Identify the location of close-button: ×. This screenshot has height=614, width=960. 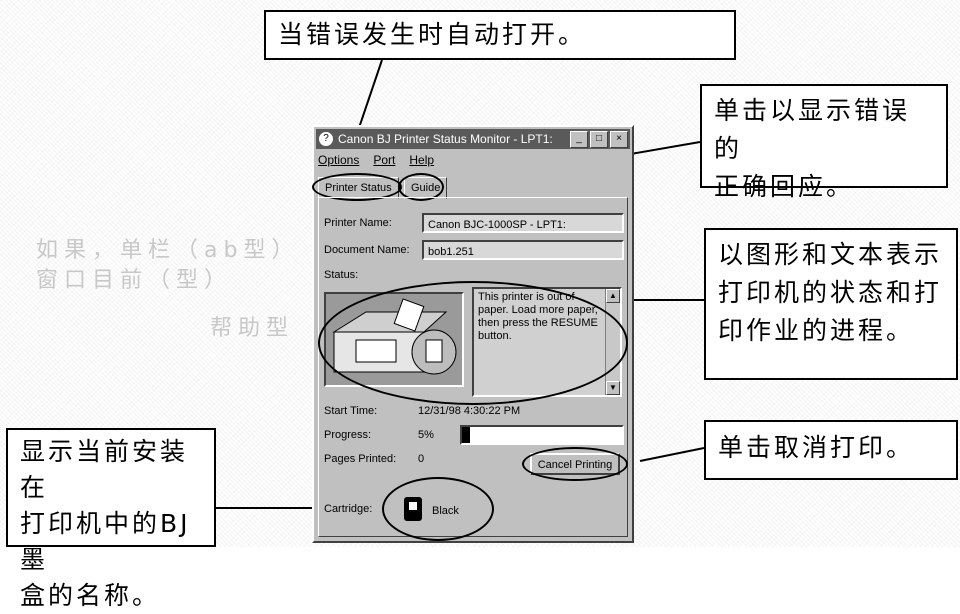
(619, 139).